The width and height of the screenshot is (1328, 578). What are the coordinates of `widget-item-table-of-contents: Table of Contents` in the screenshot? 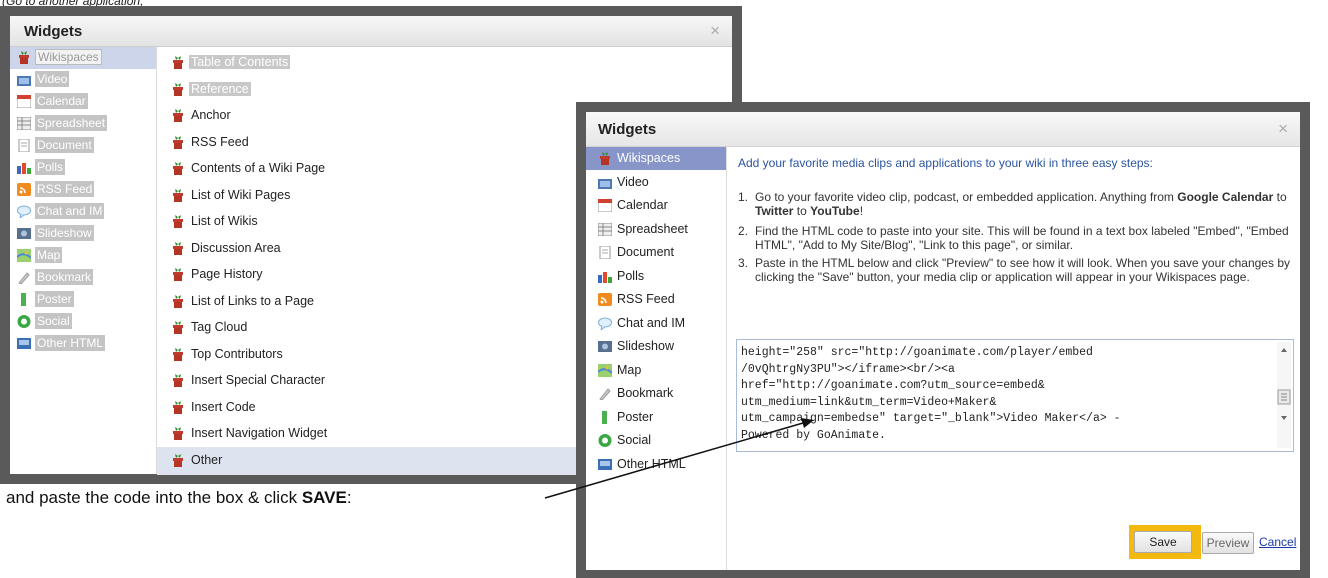 It's located at (444, 63).